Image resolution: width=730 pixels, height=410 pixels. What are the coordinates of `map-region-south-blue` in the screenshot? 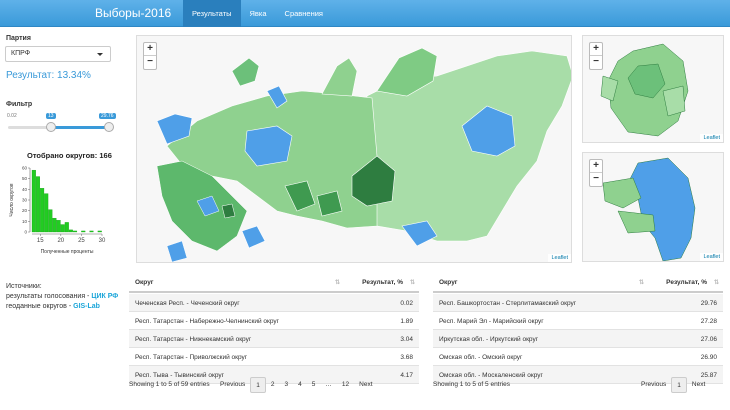 It's located at (177, 251).